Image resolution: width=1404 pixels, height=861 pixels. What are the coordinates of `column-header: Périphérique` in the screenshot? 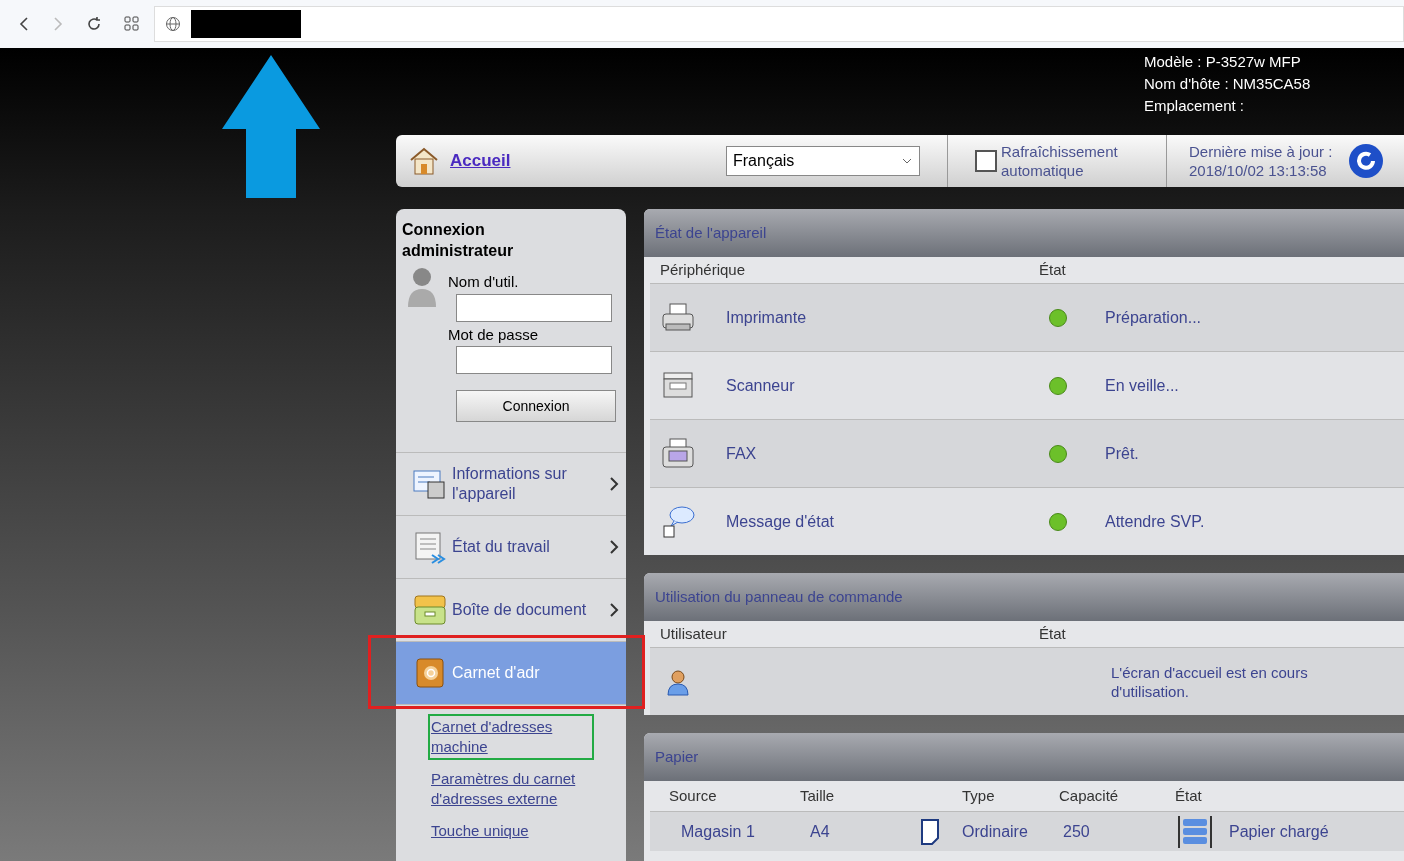 It's located at (703, 269).